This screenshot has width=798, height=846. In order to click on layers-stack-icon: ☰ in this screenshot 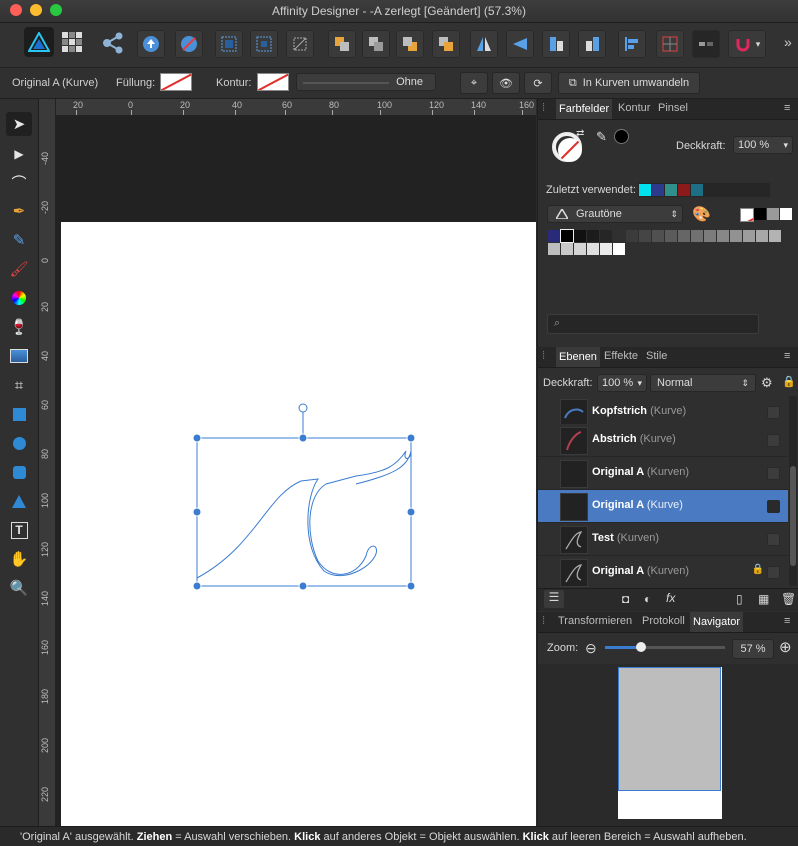, I will do `click(554, 599)`.